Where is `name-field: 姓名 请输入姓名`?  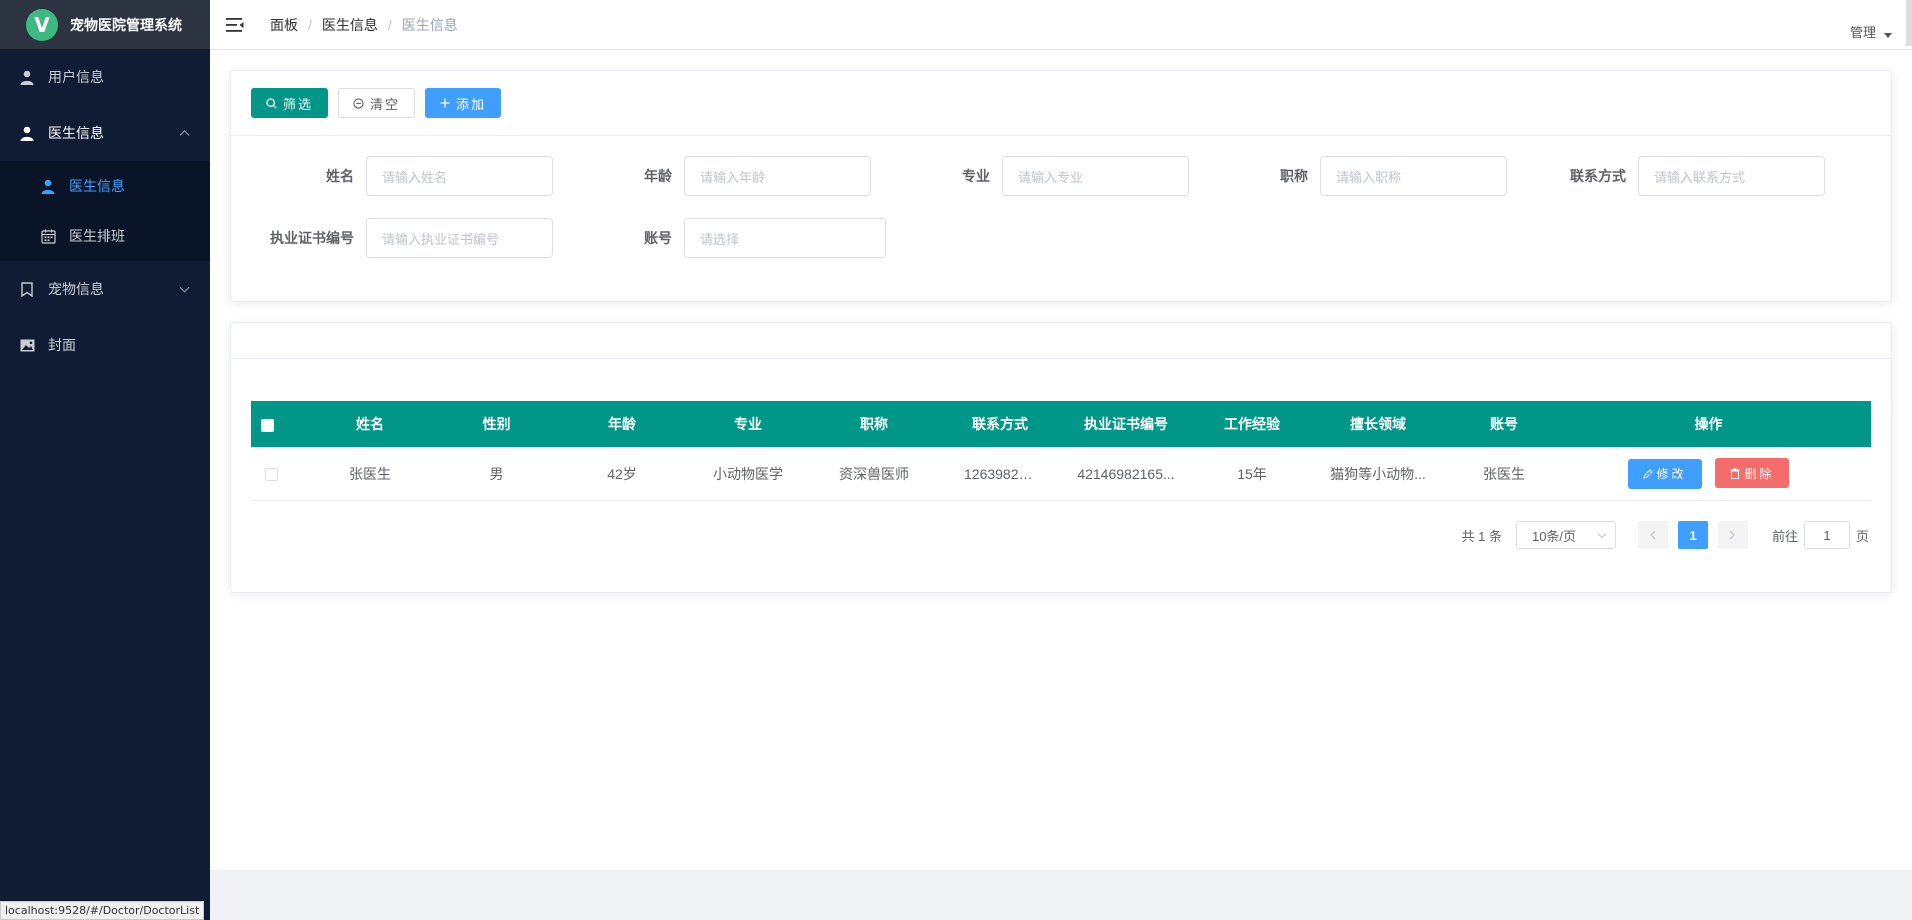
name-field: 姓名 请输入姓名 is located at coordinates (415, 176).